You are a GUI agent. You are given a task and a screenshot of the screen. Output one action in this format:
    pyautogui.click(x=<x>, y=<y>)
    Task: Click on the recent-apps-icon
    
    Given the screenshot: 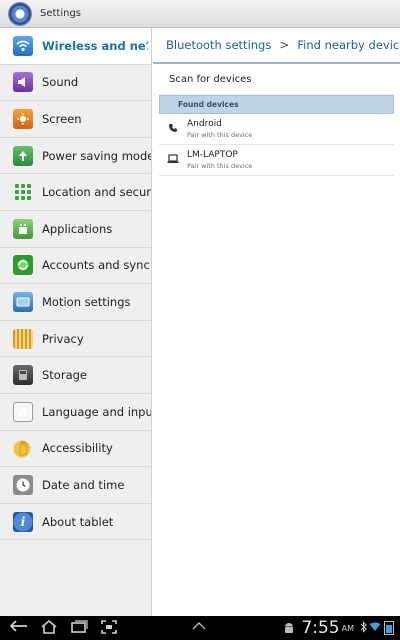 What is the action you would take?
    pyautogui.click(x=79, y=628)
    